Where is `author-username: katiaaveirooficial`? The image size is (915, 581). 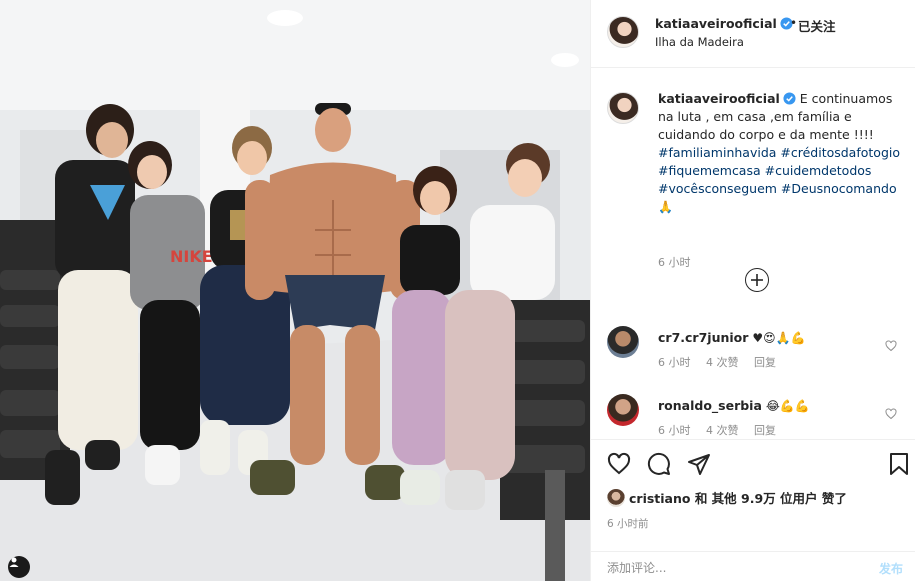
author-username: katiaaveirooficial is located at coordinates (724, 23).